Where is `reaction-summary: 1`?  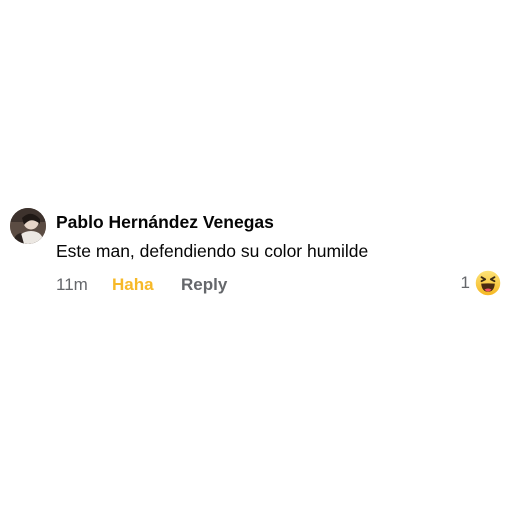
reaction-summary: 1 is located at coordinates (481, 283).